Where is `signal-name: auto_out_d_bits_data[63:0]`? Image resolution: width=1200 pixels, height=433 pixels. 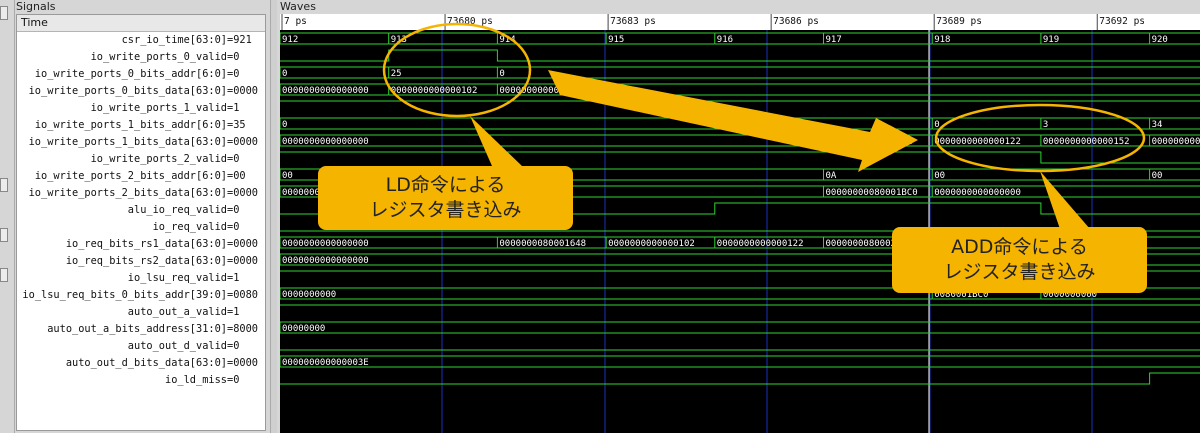
signal-name: auto_out_d_bits_data[63:0] is located at coordinates (146, 363).